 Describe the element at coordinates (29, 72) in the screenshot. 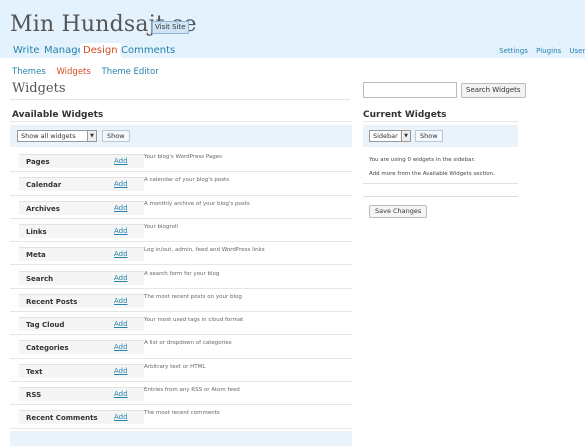

I see `subnav-themes: Themes` at that location.